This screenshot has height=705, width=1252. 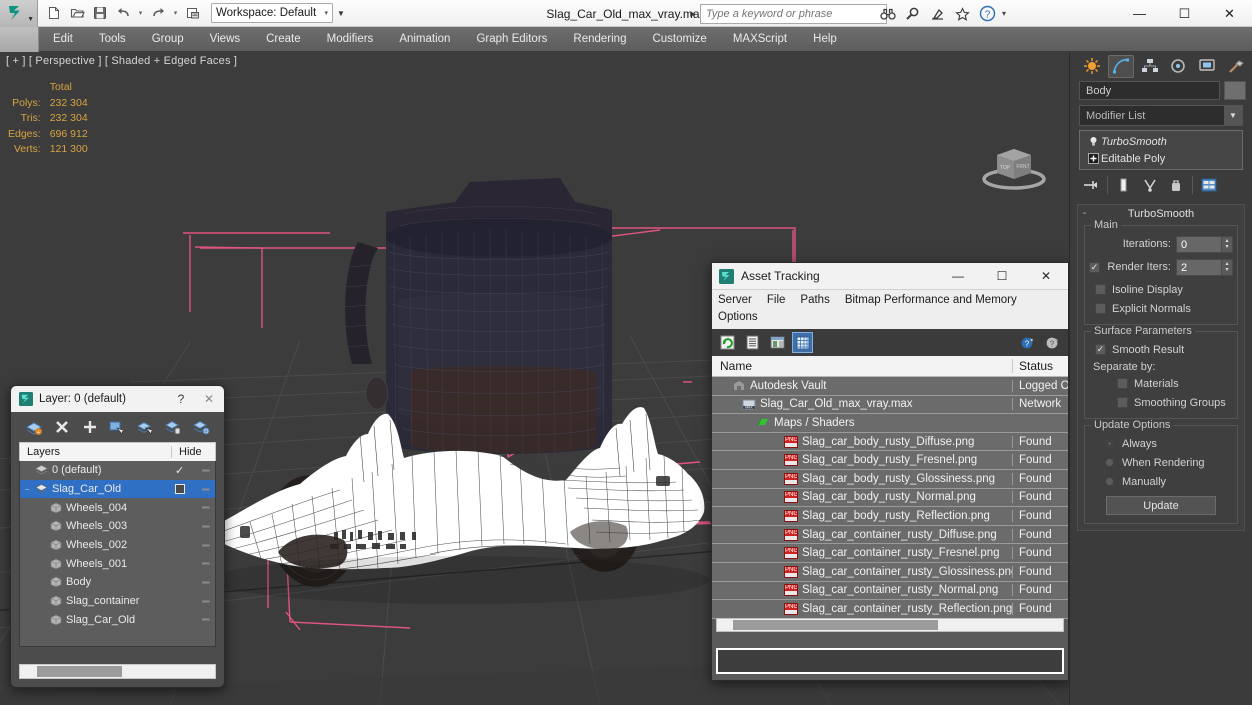 What do you see at coordinates (1161, 308) in the screenshot?
I see `explicit-normals-row: Explicit Normals` at bounding box center [1161, 308].